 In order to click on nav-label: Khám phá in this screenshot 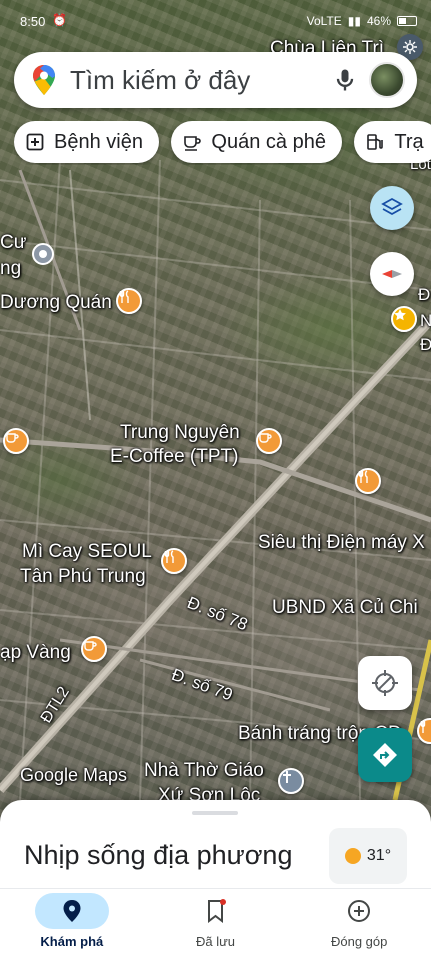, I will do `click(72, 941)`.